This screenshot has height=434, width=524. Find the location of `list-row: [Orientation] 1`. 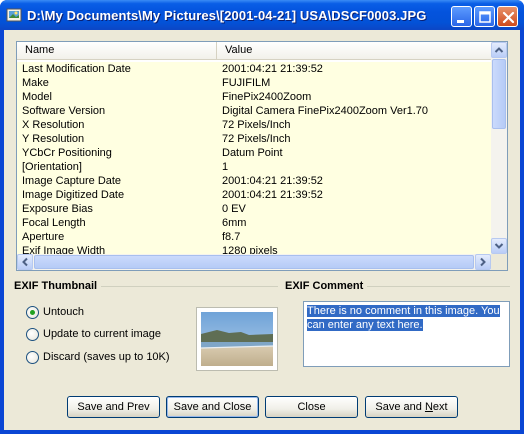

list-row: [Orientation] 1 is located at coordinates (254, 167).